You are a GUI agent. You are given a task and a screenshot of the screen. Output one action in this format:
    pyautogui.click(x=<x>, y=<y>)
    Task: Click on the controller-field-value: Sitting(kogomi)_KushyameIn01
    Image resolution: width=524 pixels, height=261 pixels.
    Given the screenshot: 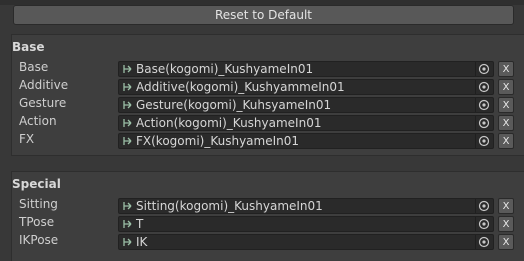 What is the action you would take?
    pyautogui.click(x=229, y=206)
    